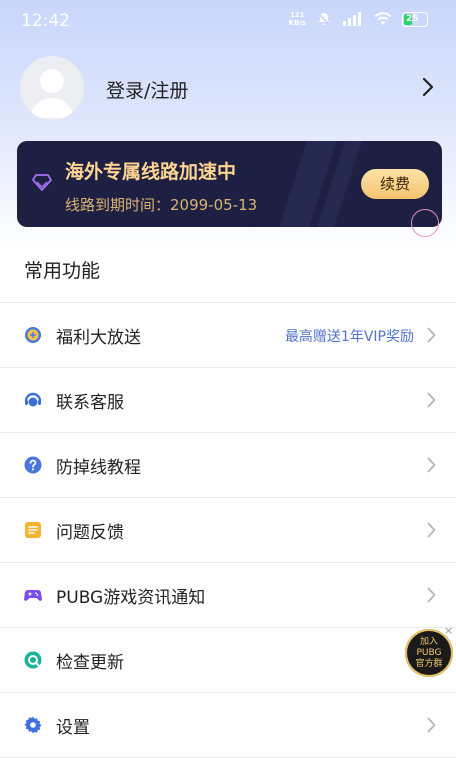  What do you see at coordinates (161, 205) in the screenshot?
I see `vip-expiry-text: 线路到期时间：2099-05-13` at bounding box center [161, 205].